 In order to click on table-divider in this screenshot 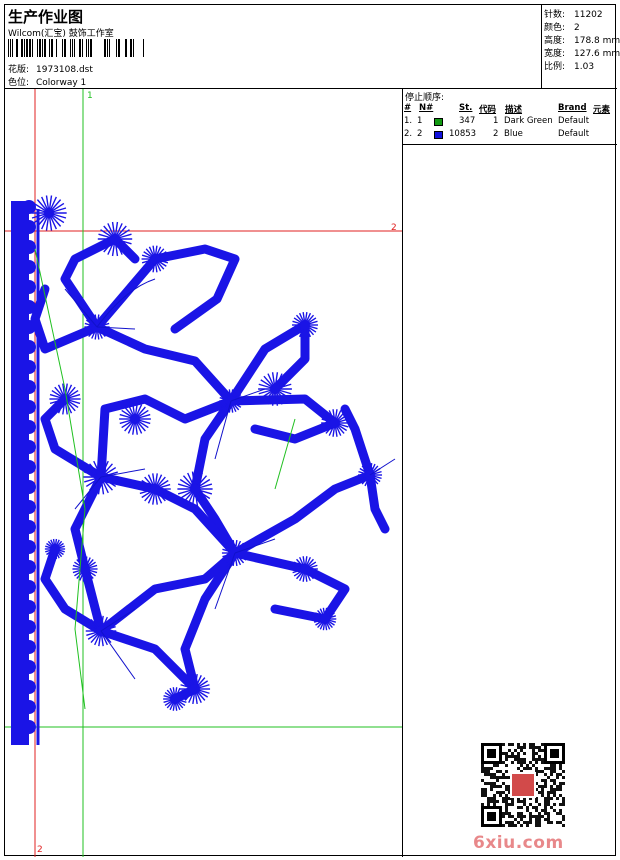, I will do `click(510, 144)`.